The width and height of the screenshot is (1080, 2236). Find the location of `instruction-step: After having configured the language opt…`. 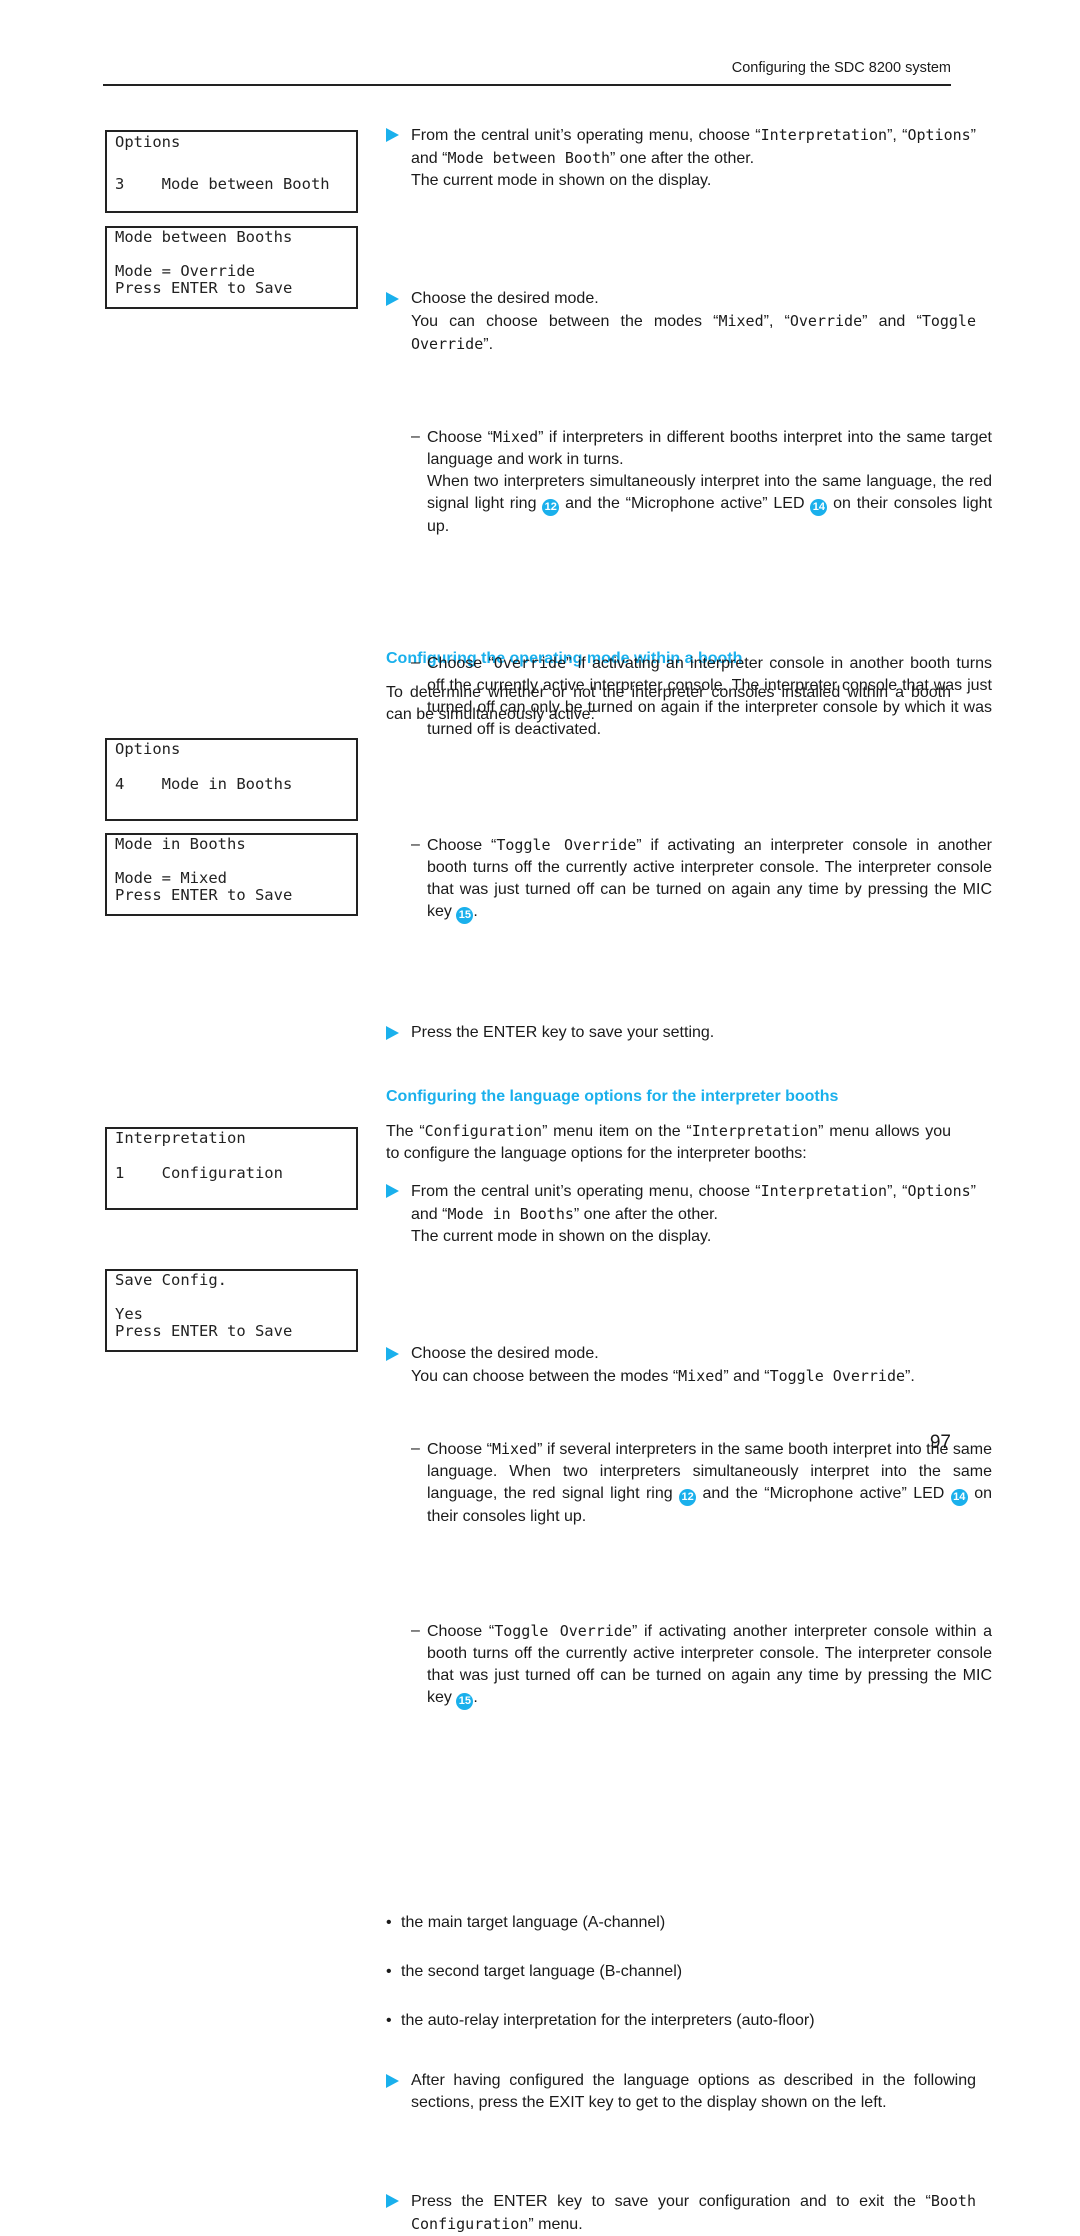

instruction-step: After having configured the language opt… is located at coordinates (681, 2092).